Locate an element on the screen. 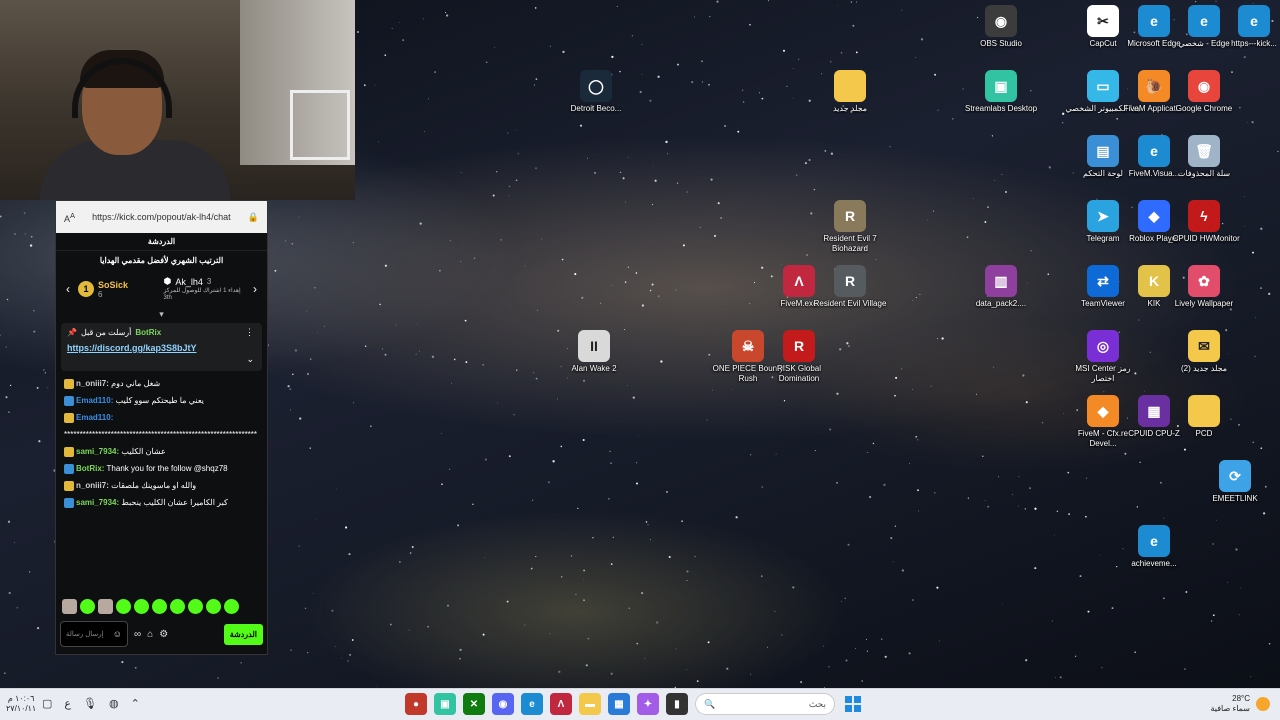 The image size is (1280, 720). desktop-icon: II Alan Wake 2 is located at coordinates (594, 352).